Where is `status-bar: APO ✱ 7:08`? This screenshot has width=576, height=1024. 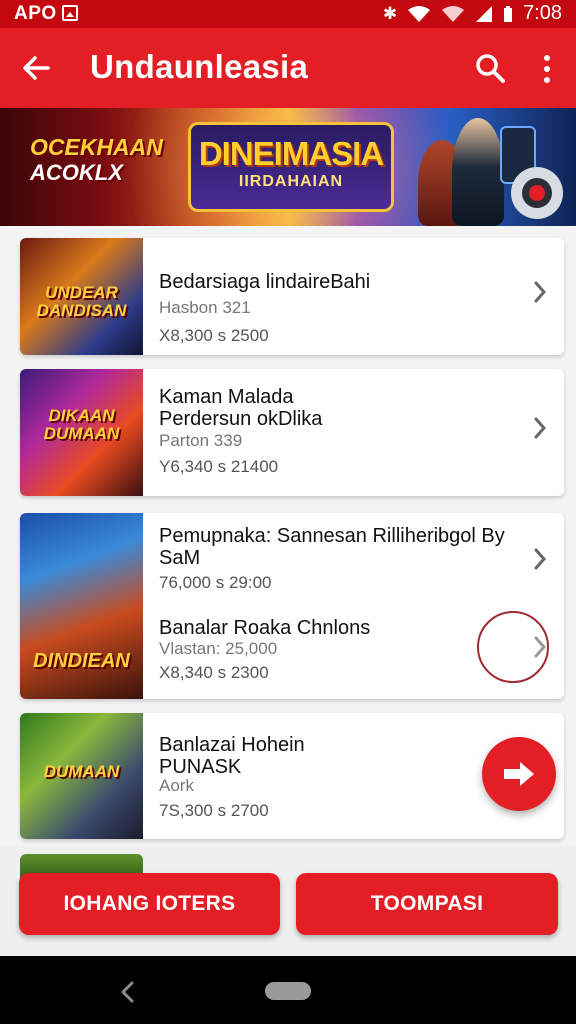 status-bar: APO ✱ 7:08 is located at coordinates (288, 14).